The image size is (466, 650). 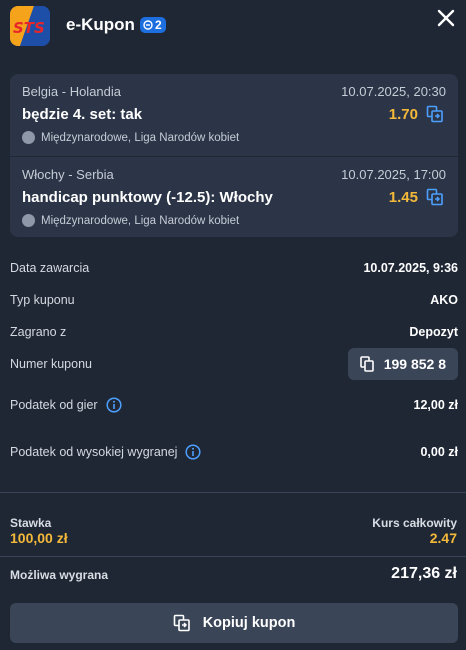 What do you see at coordinates (424, 573) in the screenshot?
I see `possible-win-value: 217,36 zł` at bounding box center [424, 573].